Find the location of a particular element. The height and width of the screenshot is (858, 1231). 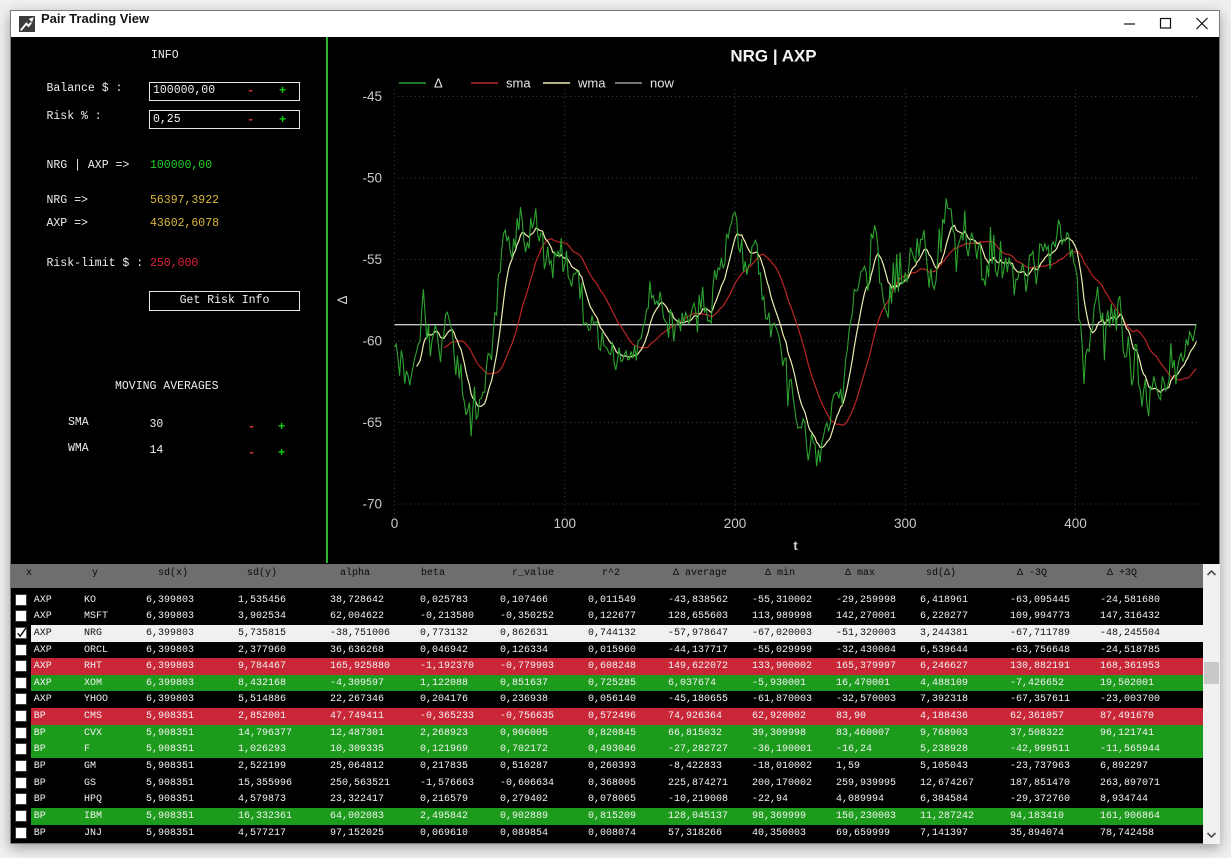

svg-text: 100 is located at coordinates (564, 523).